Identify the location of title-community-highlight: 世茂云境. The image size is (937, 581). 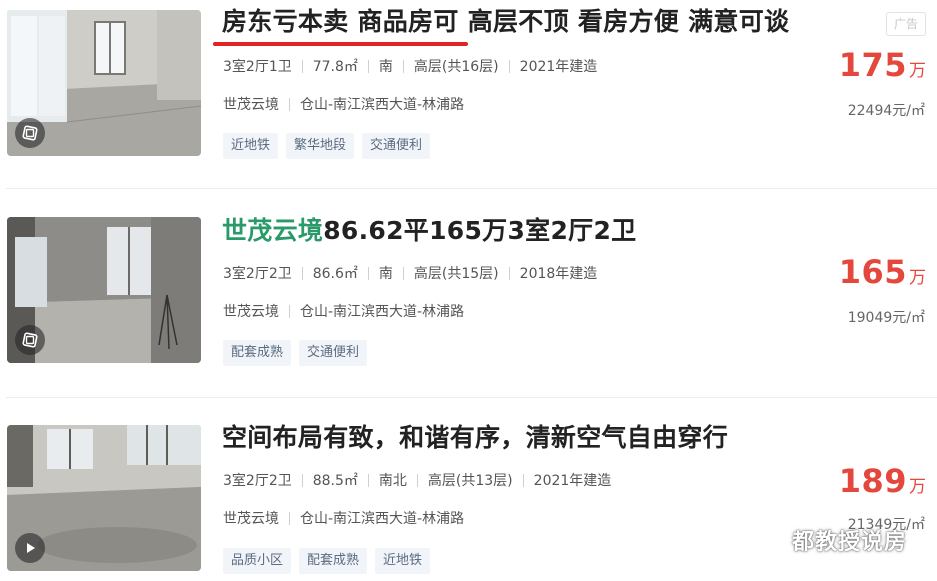
(273, 230).